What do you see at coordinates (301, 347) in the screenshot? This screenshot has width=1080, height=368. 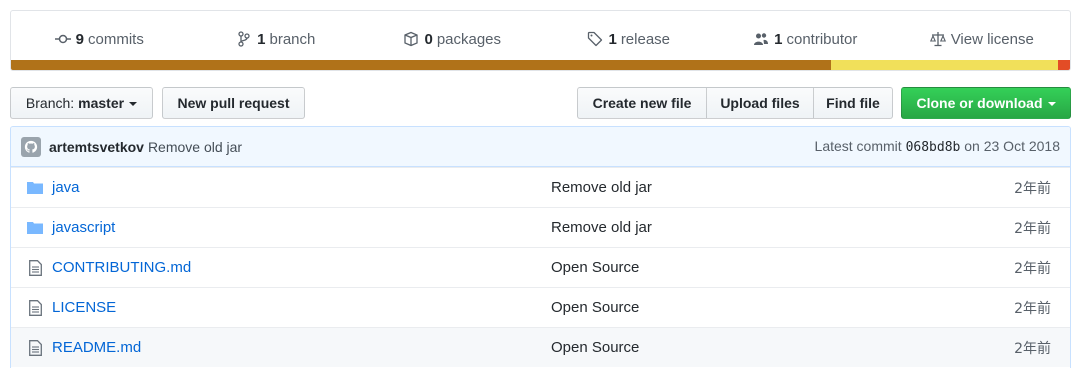 I see `file-name-link: README.md` at bounding box center [301, 347].